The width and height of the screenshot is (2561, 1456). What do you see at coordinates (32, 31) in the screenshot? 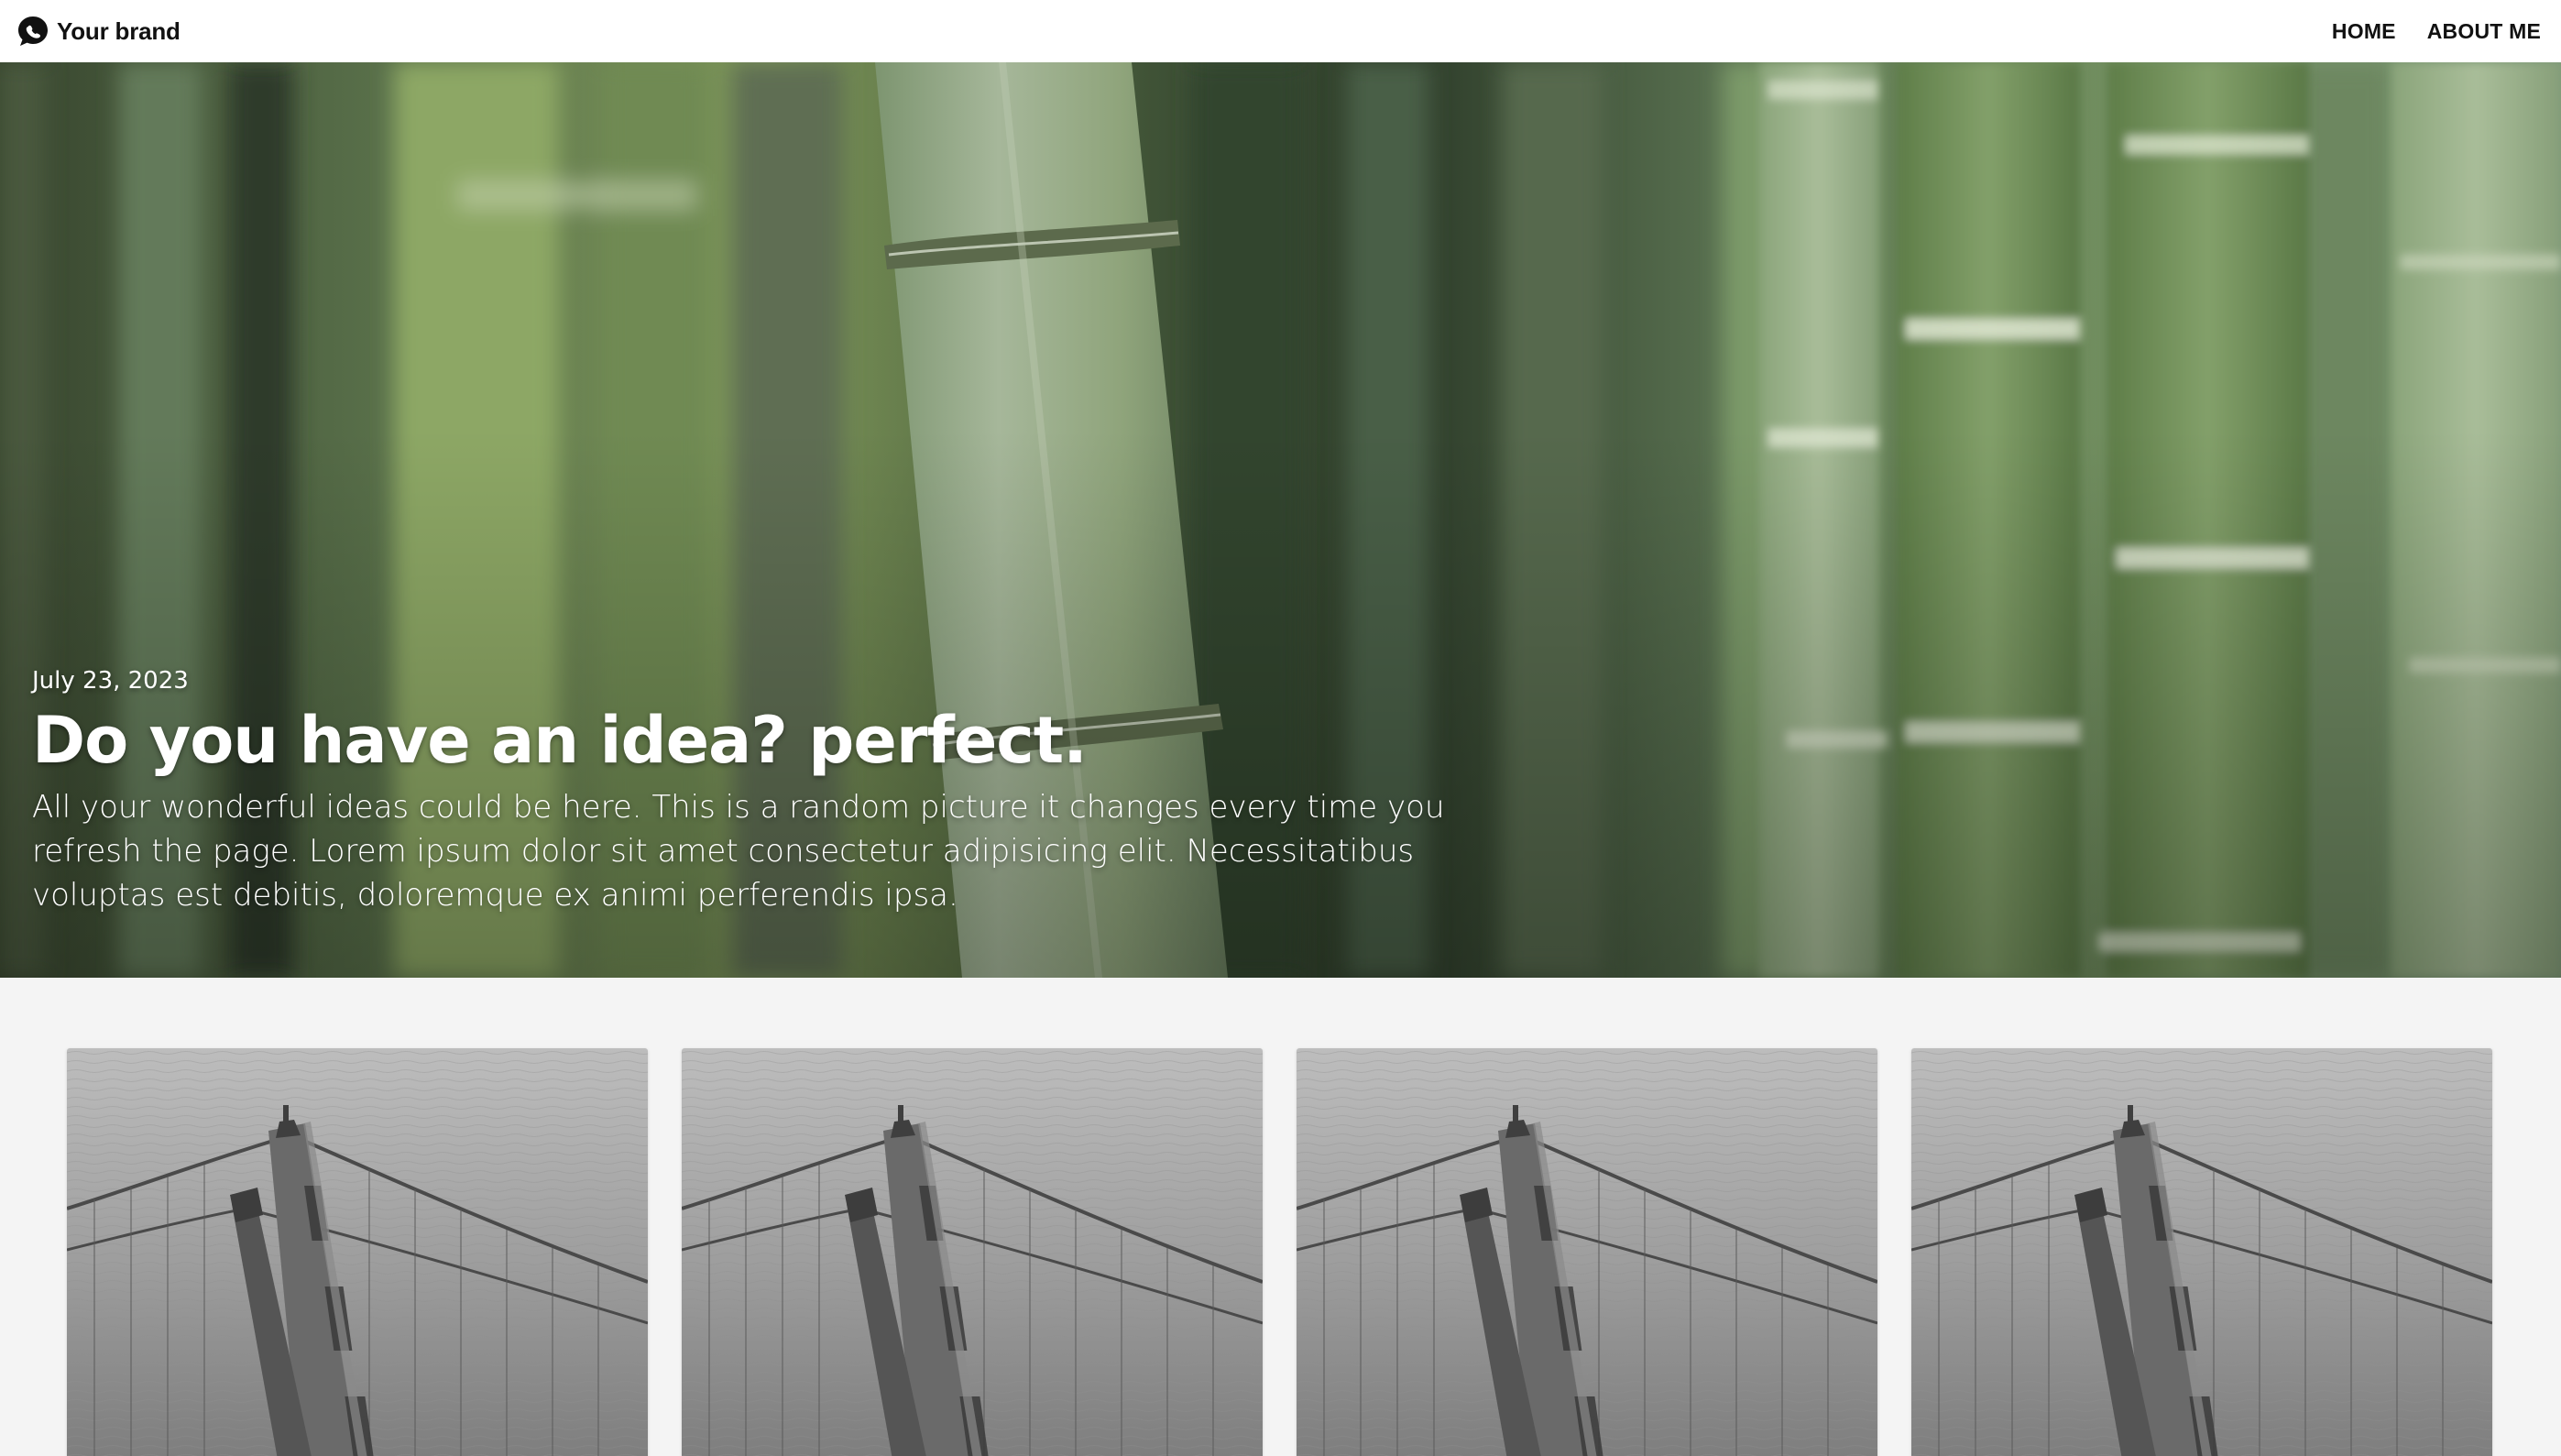
I see `chat-bubble-icon` at bounding box center [32, 31].